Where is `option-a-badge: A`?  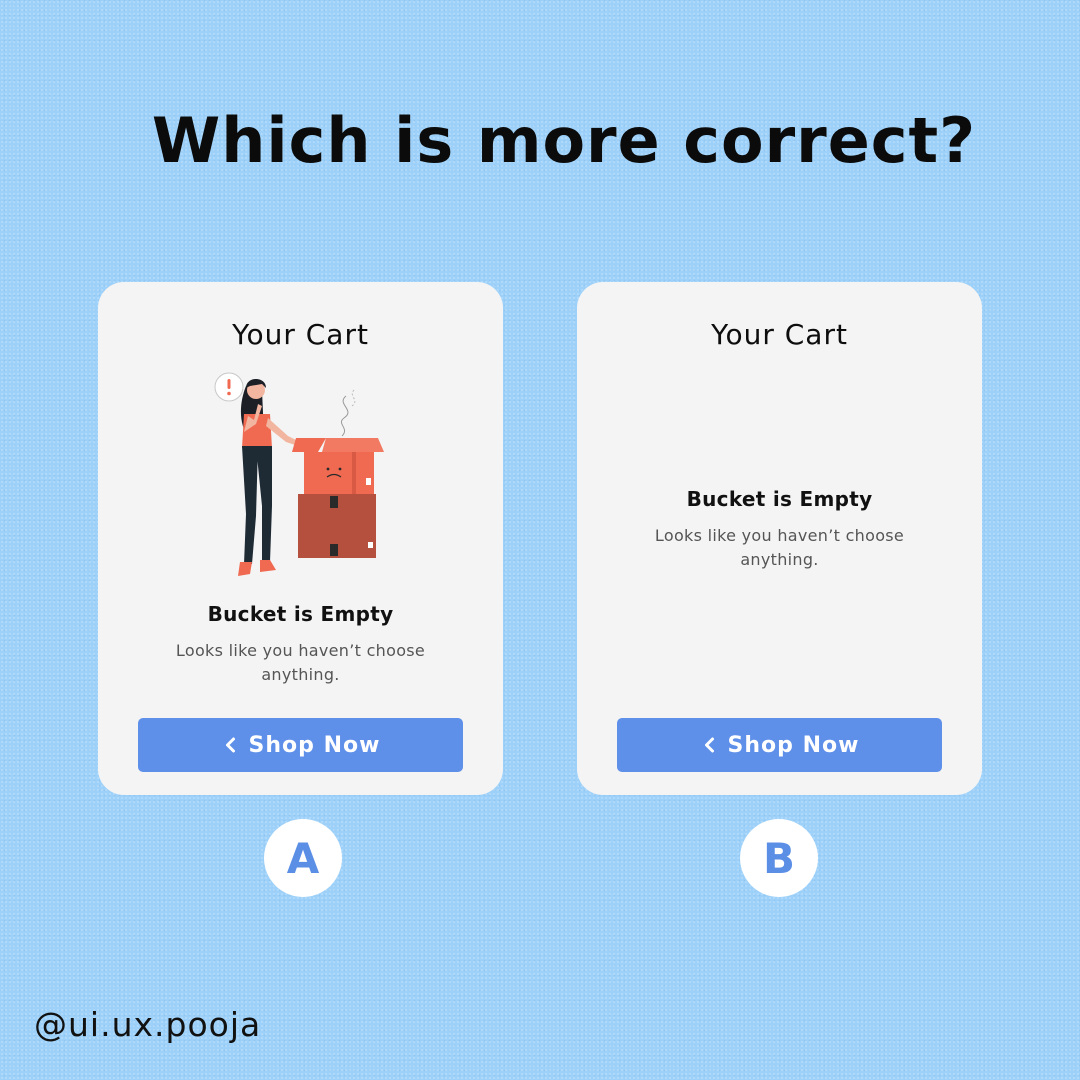
option-a-badge: A is located at coordinates (303, 858).